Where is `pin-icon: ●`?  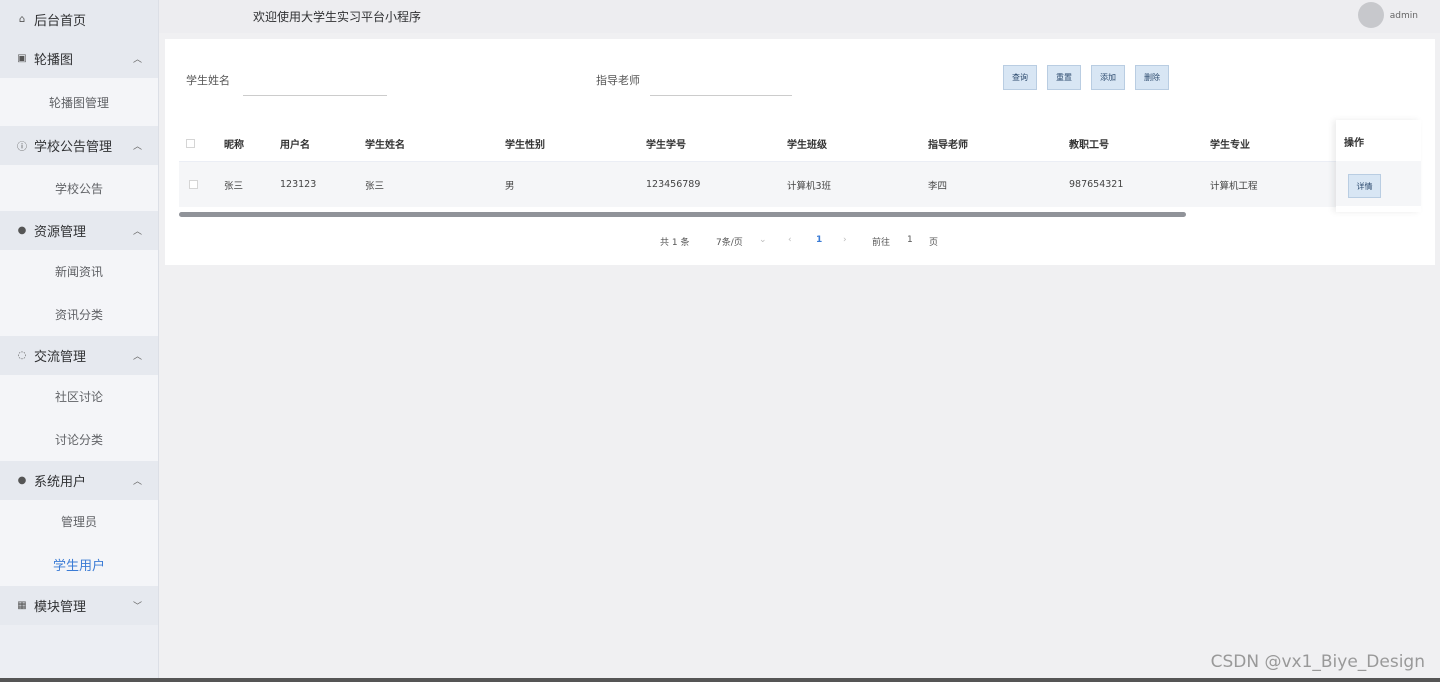 pin-icon: ● is located at coordinates (22, 230).